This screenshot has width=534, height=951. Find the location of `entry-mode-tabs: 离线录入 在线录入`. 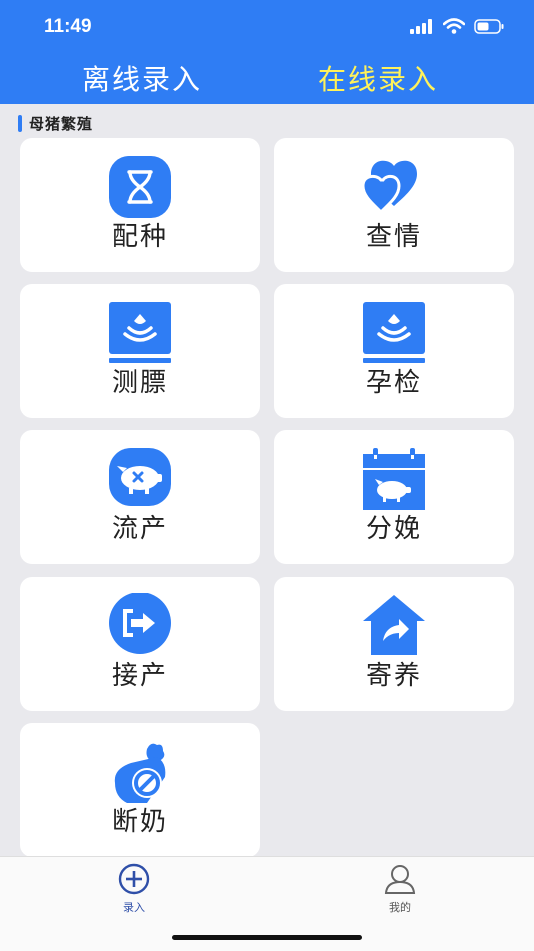

entry-mode-tabs: 离线录入 在线录入 is located at coordinates (267, 78).